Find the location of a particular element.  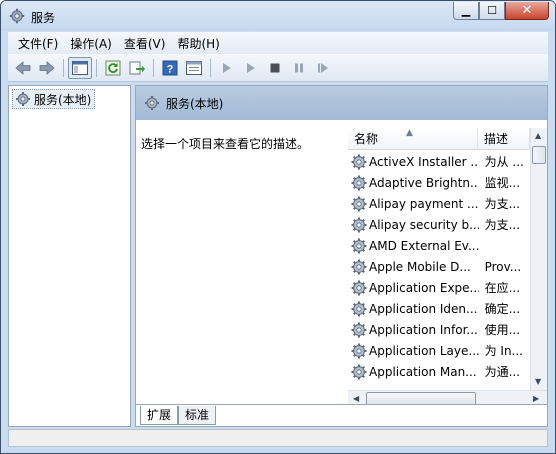

maximize-icon: ☐ is located at coordinates (492, 10).